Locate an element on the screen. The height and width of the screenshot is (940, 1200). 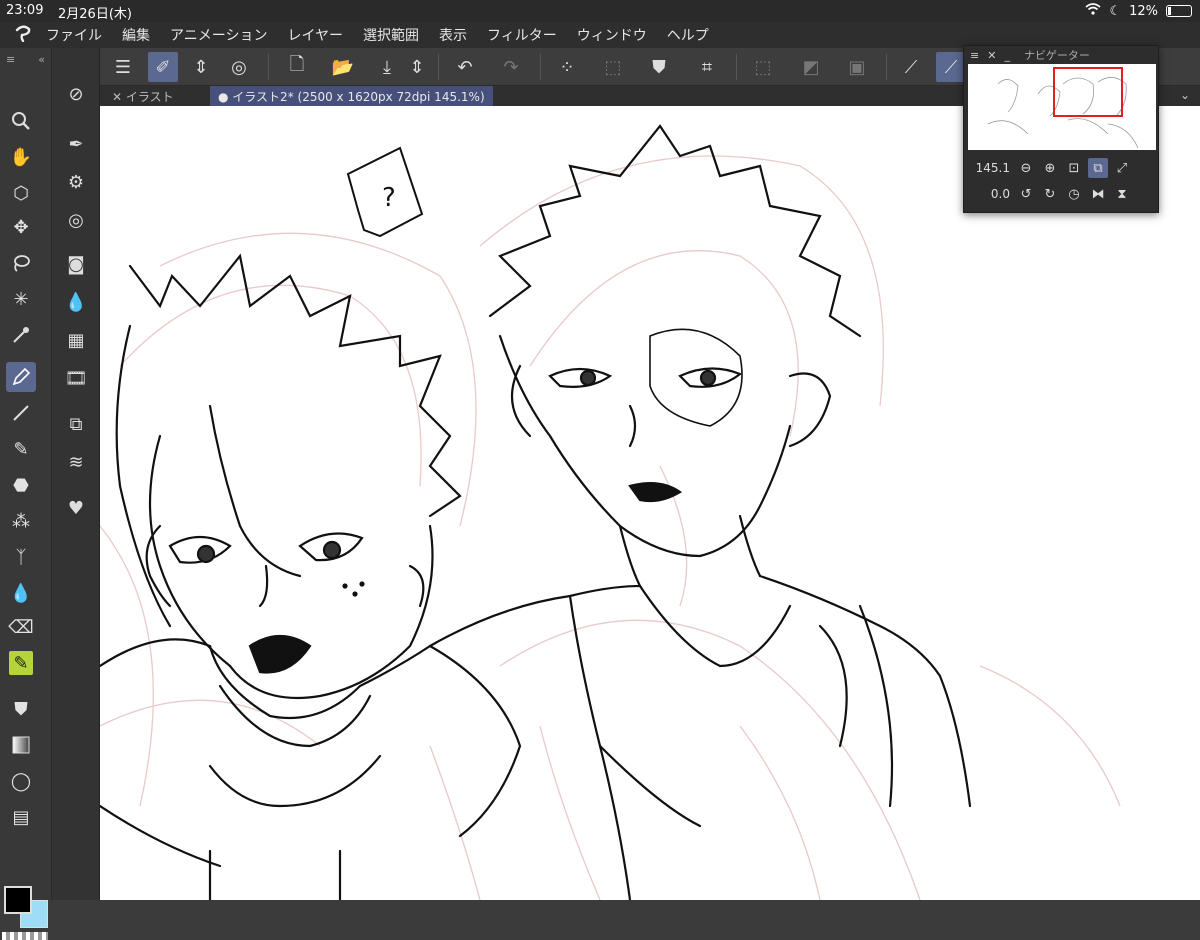
blend-tool-icon: 💧 is located at coordinates (21, 593).